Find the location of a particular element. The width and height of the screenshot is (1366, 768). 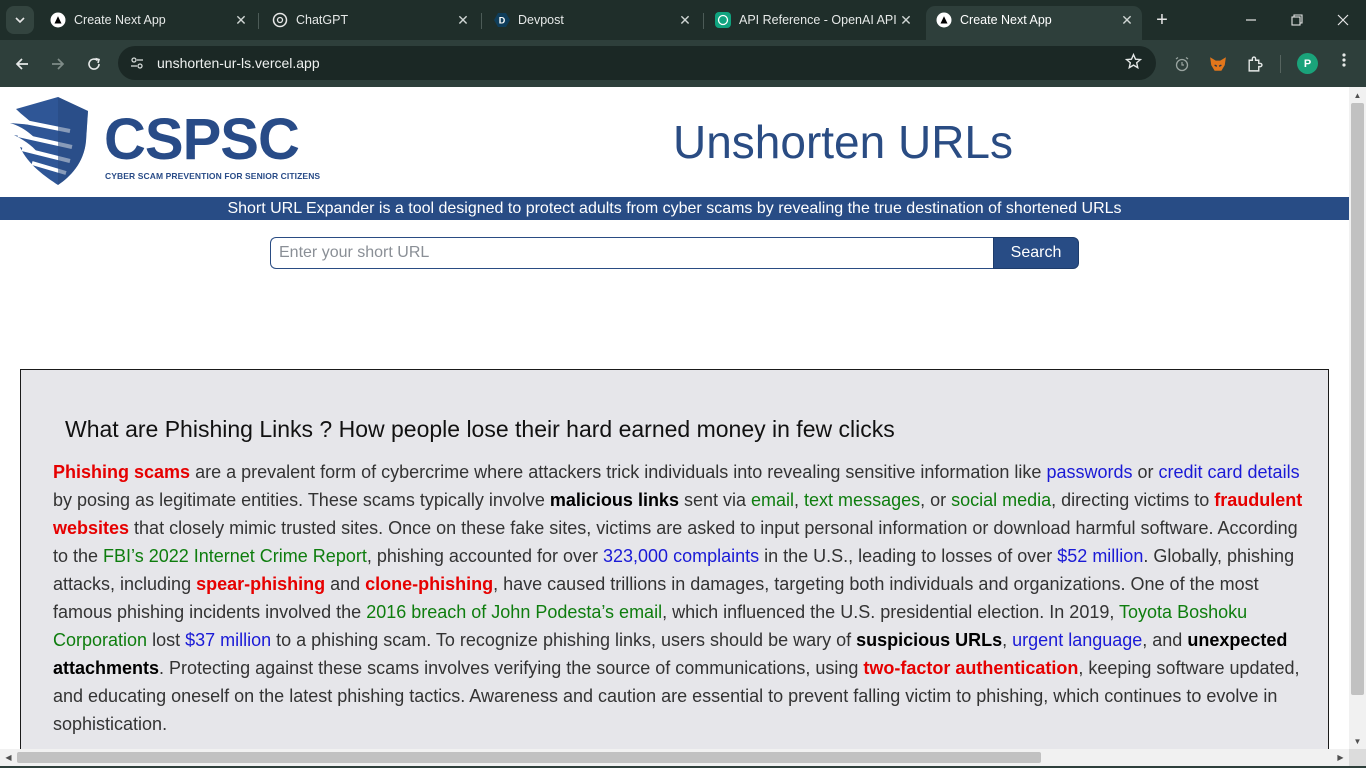

paragraph-text: in the U.S., leading to losses of over is located at coordinates (908, 556).